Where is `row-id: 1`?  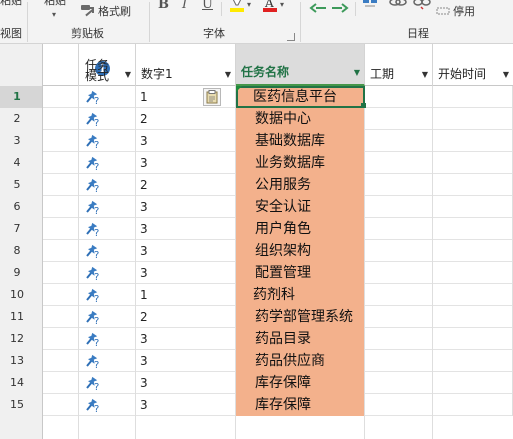
row-id: 1 is located at coordinates (21, 97).